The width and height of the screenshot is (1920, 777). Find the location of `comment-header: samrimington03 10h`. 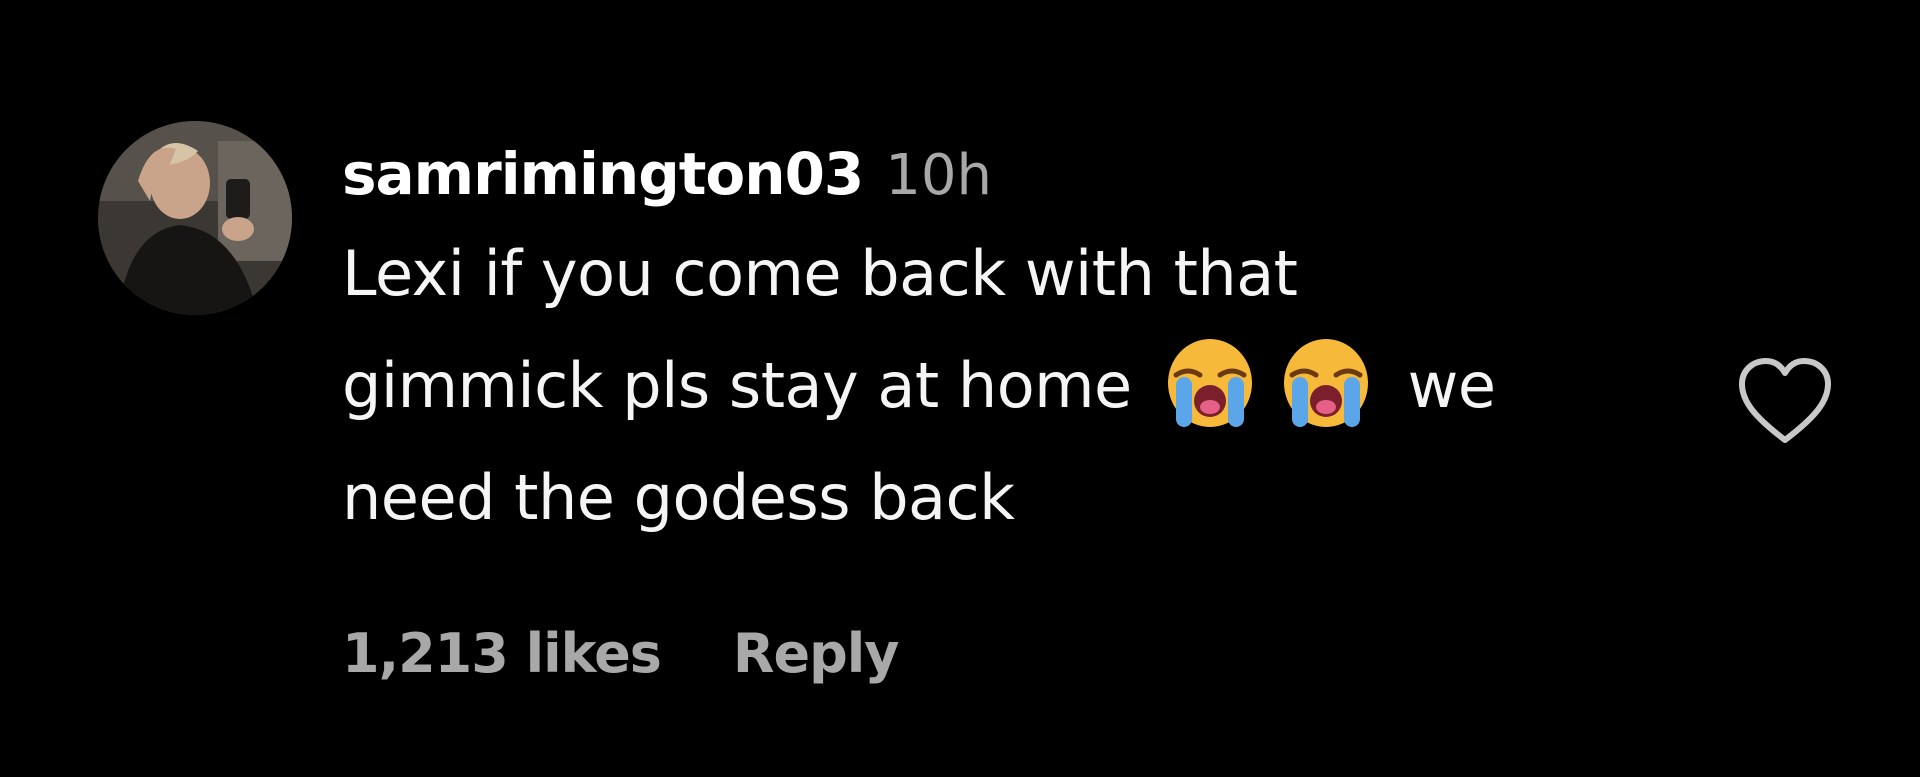

comment-header: samrimington03 10h is located at coordinates (1052, 179).